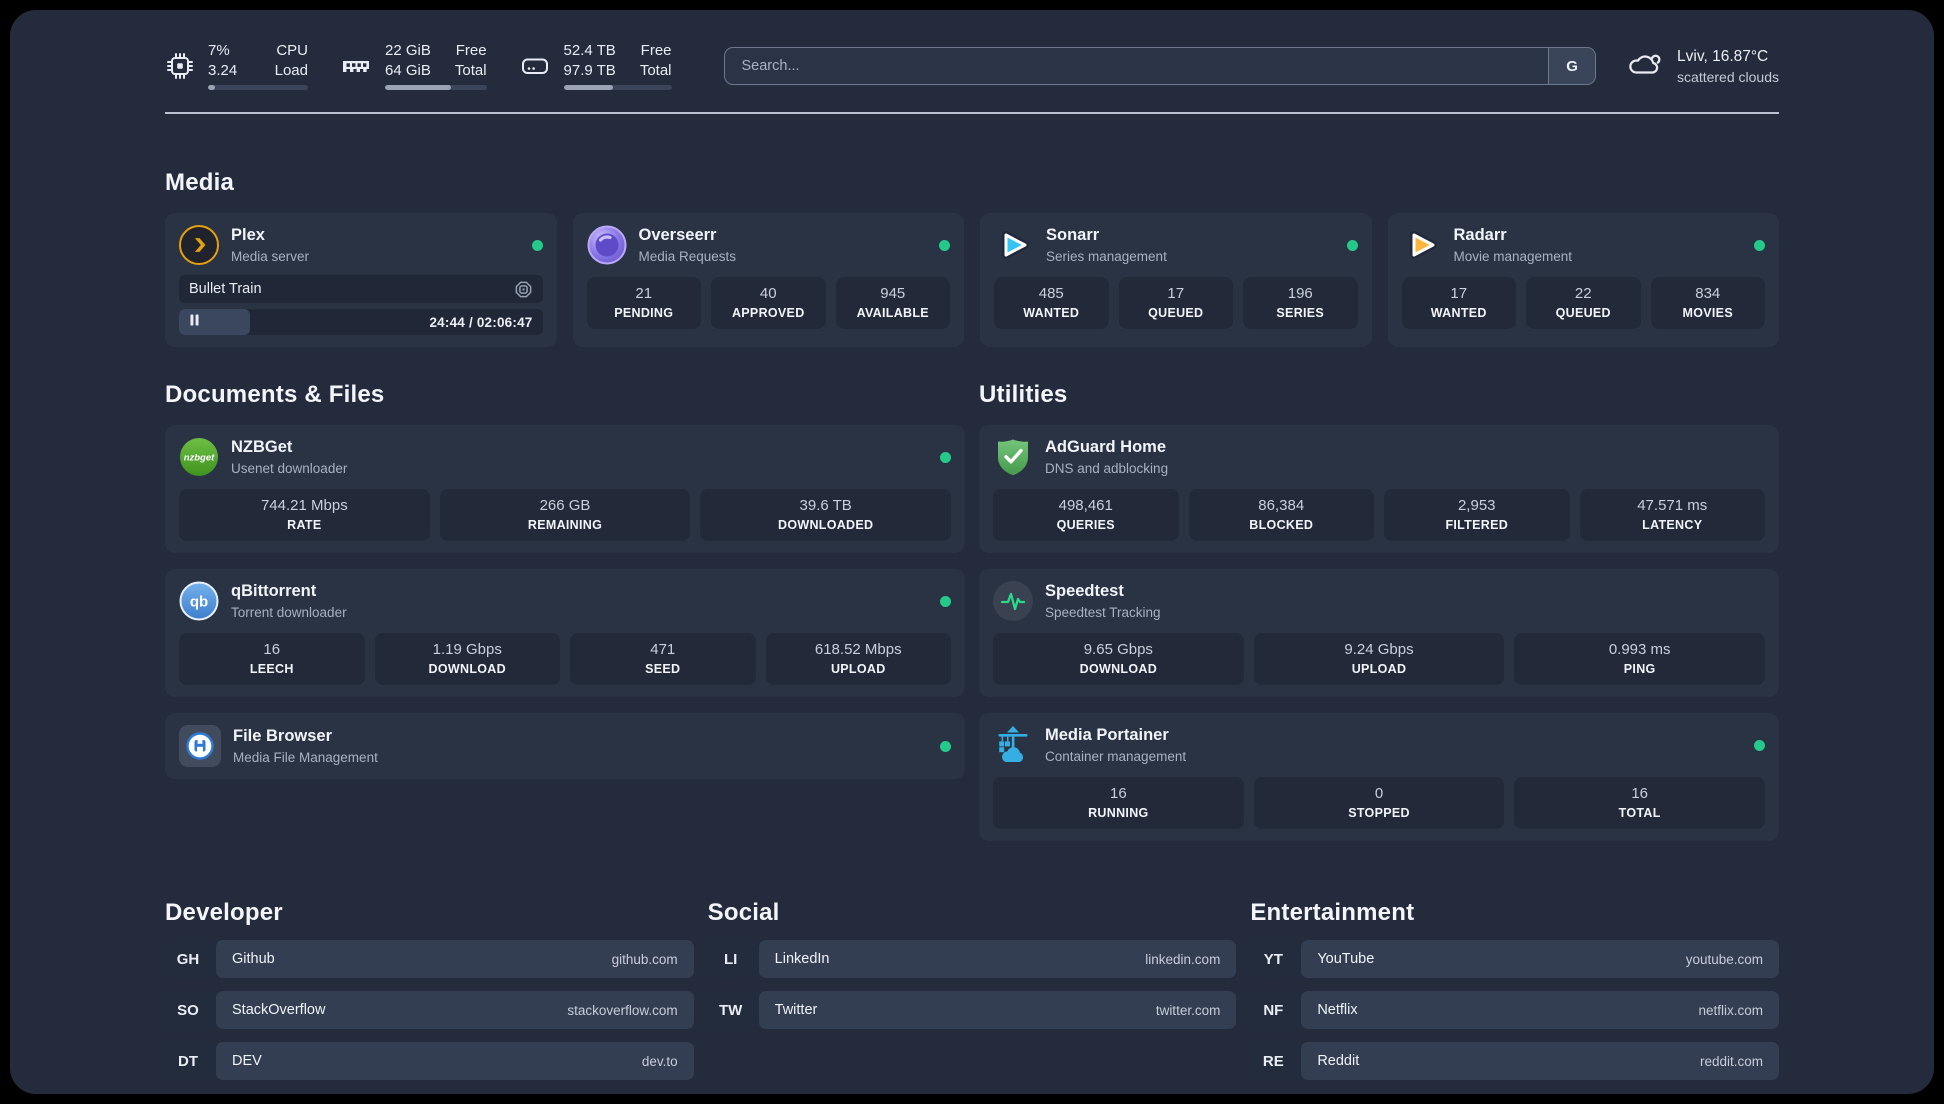 The width and height of the screenshot is (1944, 1104). I want to click on now-playing-title: Bullet Train, so click(225, 289).